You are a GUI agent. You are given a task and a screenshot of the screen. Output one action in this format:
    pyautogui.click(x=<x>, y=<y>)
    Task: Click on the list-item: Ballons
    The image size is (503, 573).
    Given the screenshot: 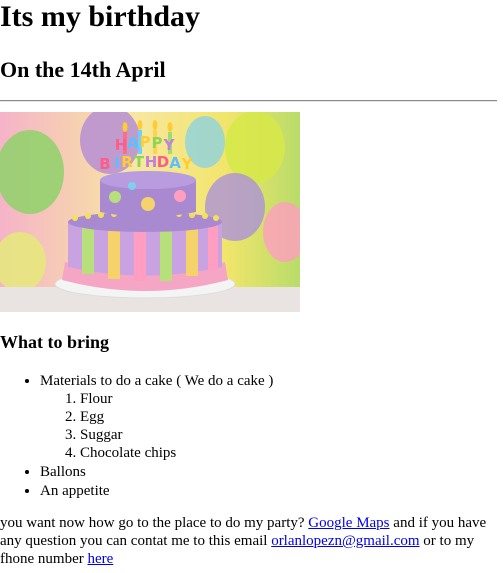 What is the action you would take?
    pyautogui.click(x=156, y=472)
    